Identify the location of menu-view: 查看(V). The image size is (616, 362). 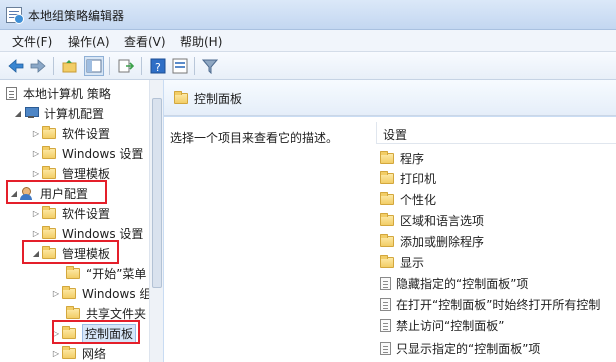
(145, 41).